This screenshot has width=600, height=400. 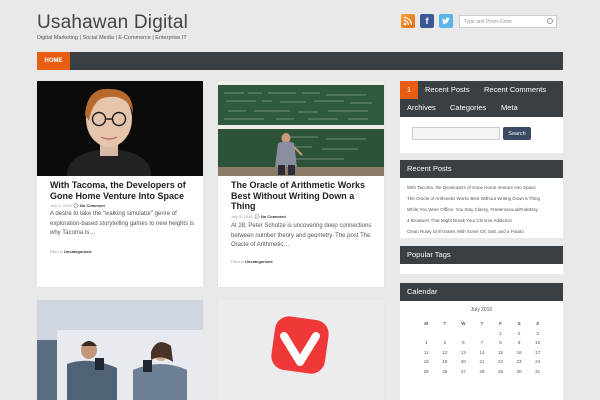 I want to click on calendar-day: 10, so click(x=538, y=343).